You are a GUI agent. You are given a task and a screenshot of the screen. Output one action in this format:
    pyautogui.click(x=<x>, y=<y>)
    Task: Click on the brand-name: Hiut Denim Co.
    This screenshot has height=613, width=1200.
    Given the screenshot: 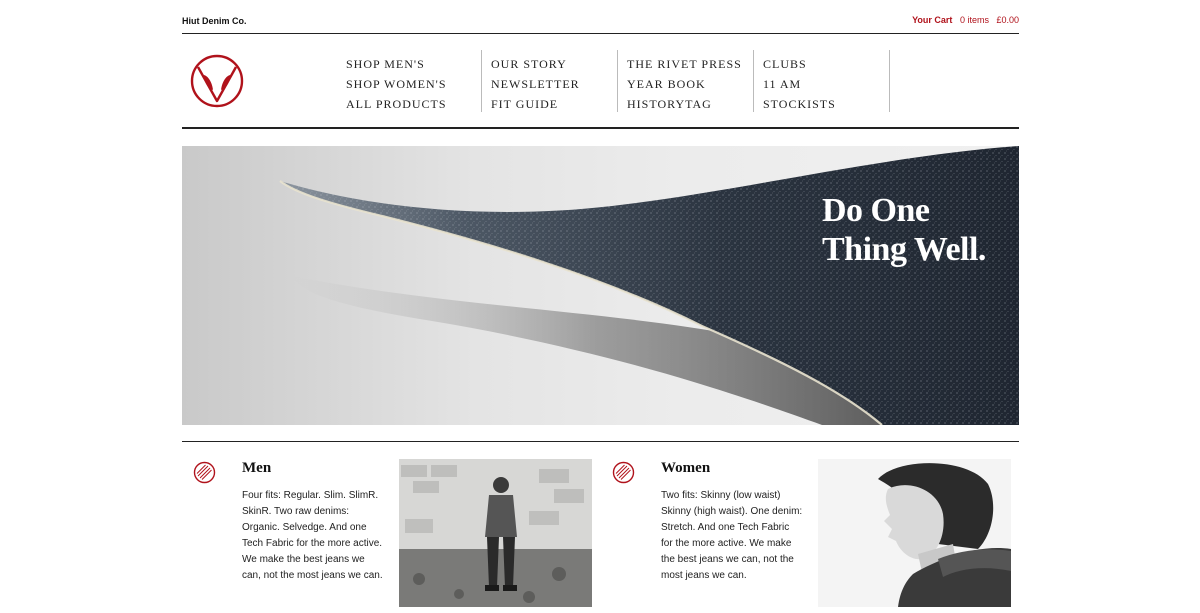 What is the action you would take?
    pyautogui.click(x=214, y=21)
    